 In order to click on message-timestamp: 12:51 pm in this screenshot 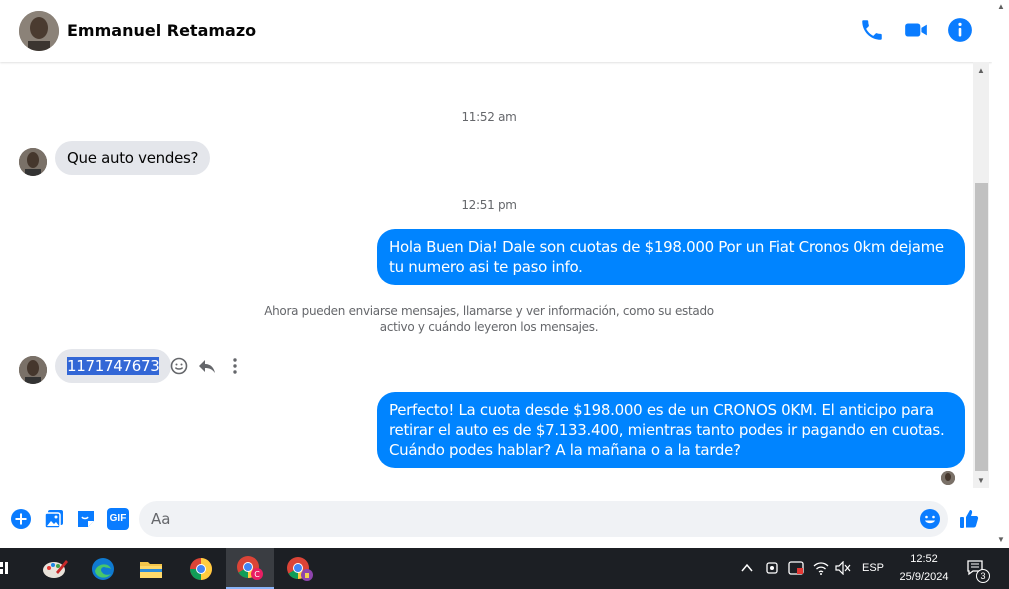, I will do `click(489, 205)`.